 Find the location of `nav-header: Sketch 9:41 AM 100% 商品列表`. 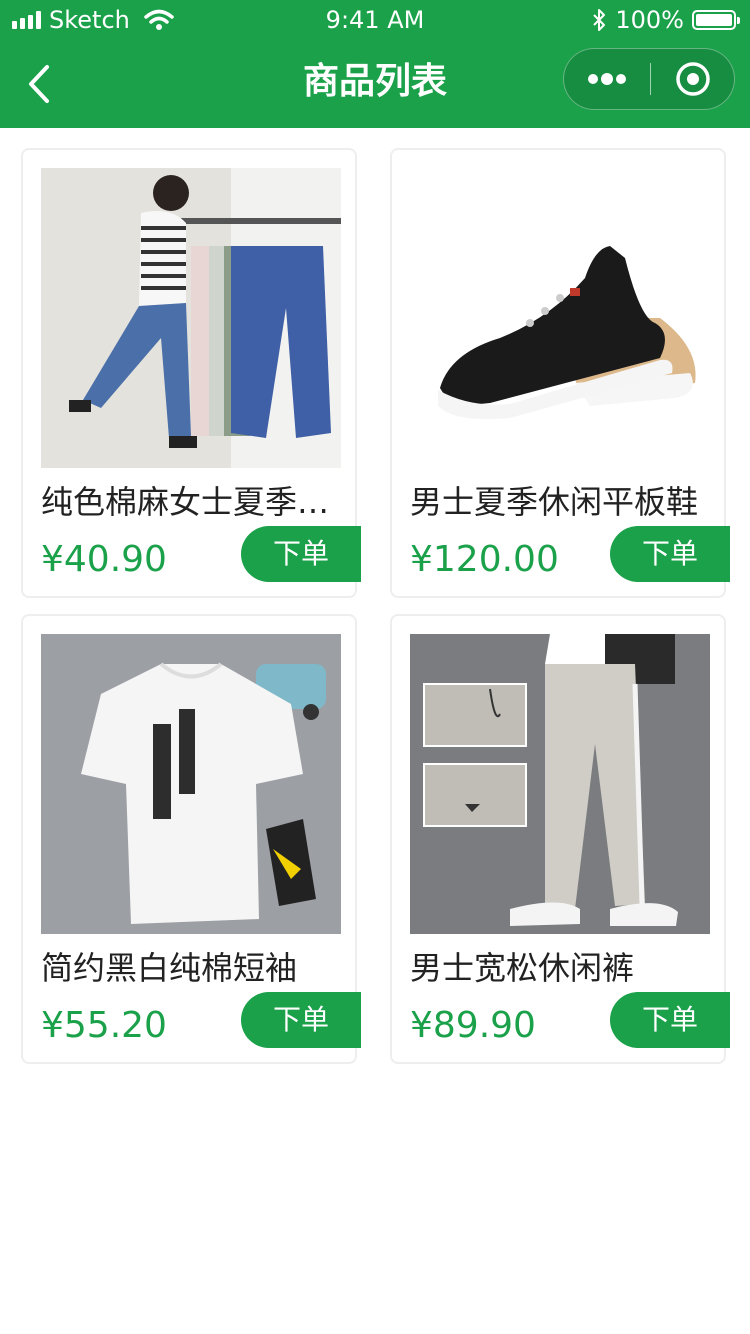

nav-header: Sketch 9:41 AM 100% 商品列表 is located at coordinates (375, 64).